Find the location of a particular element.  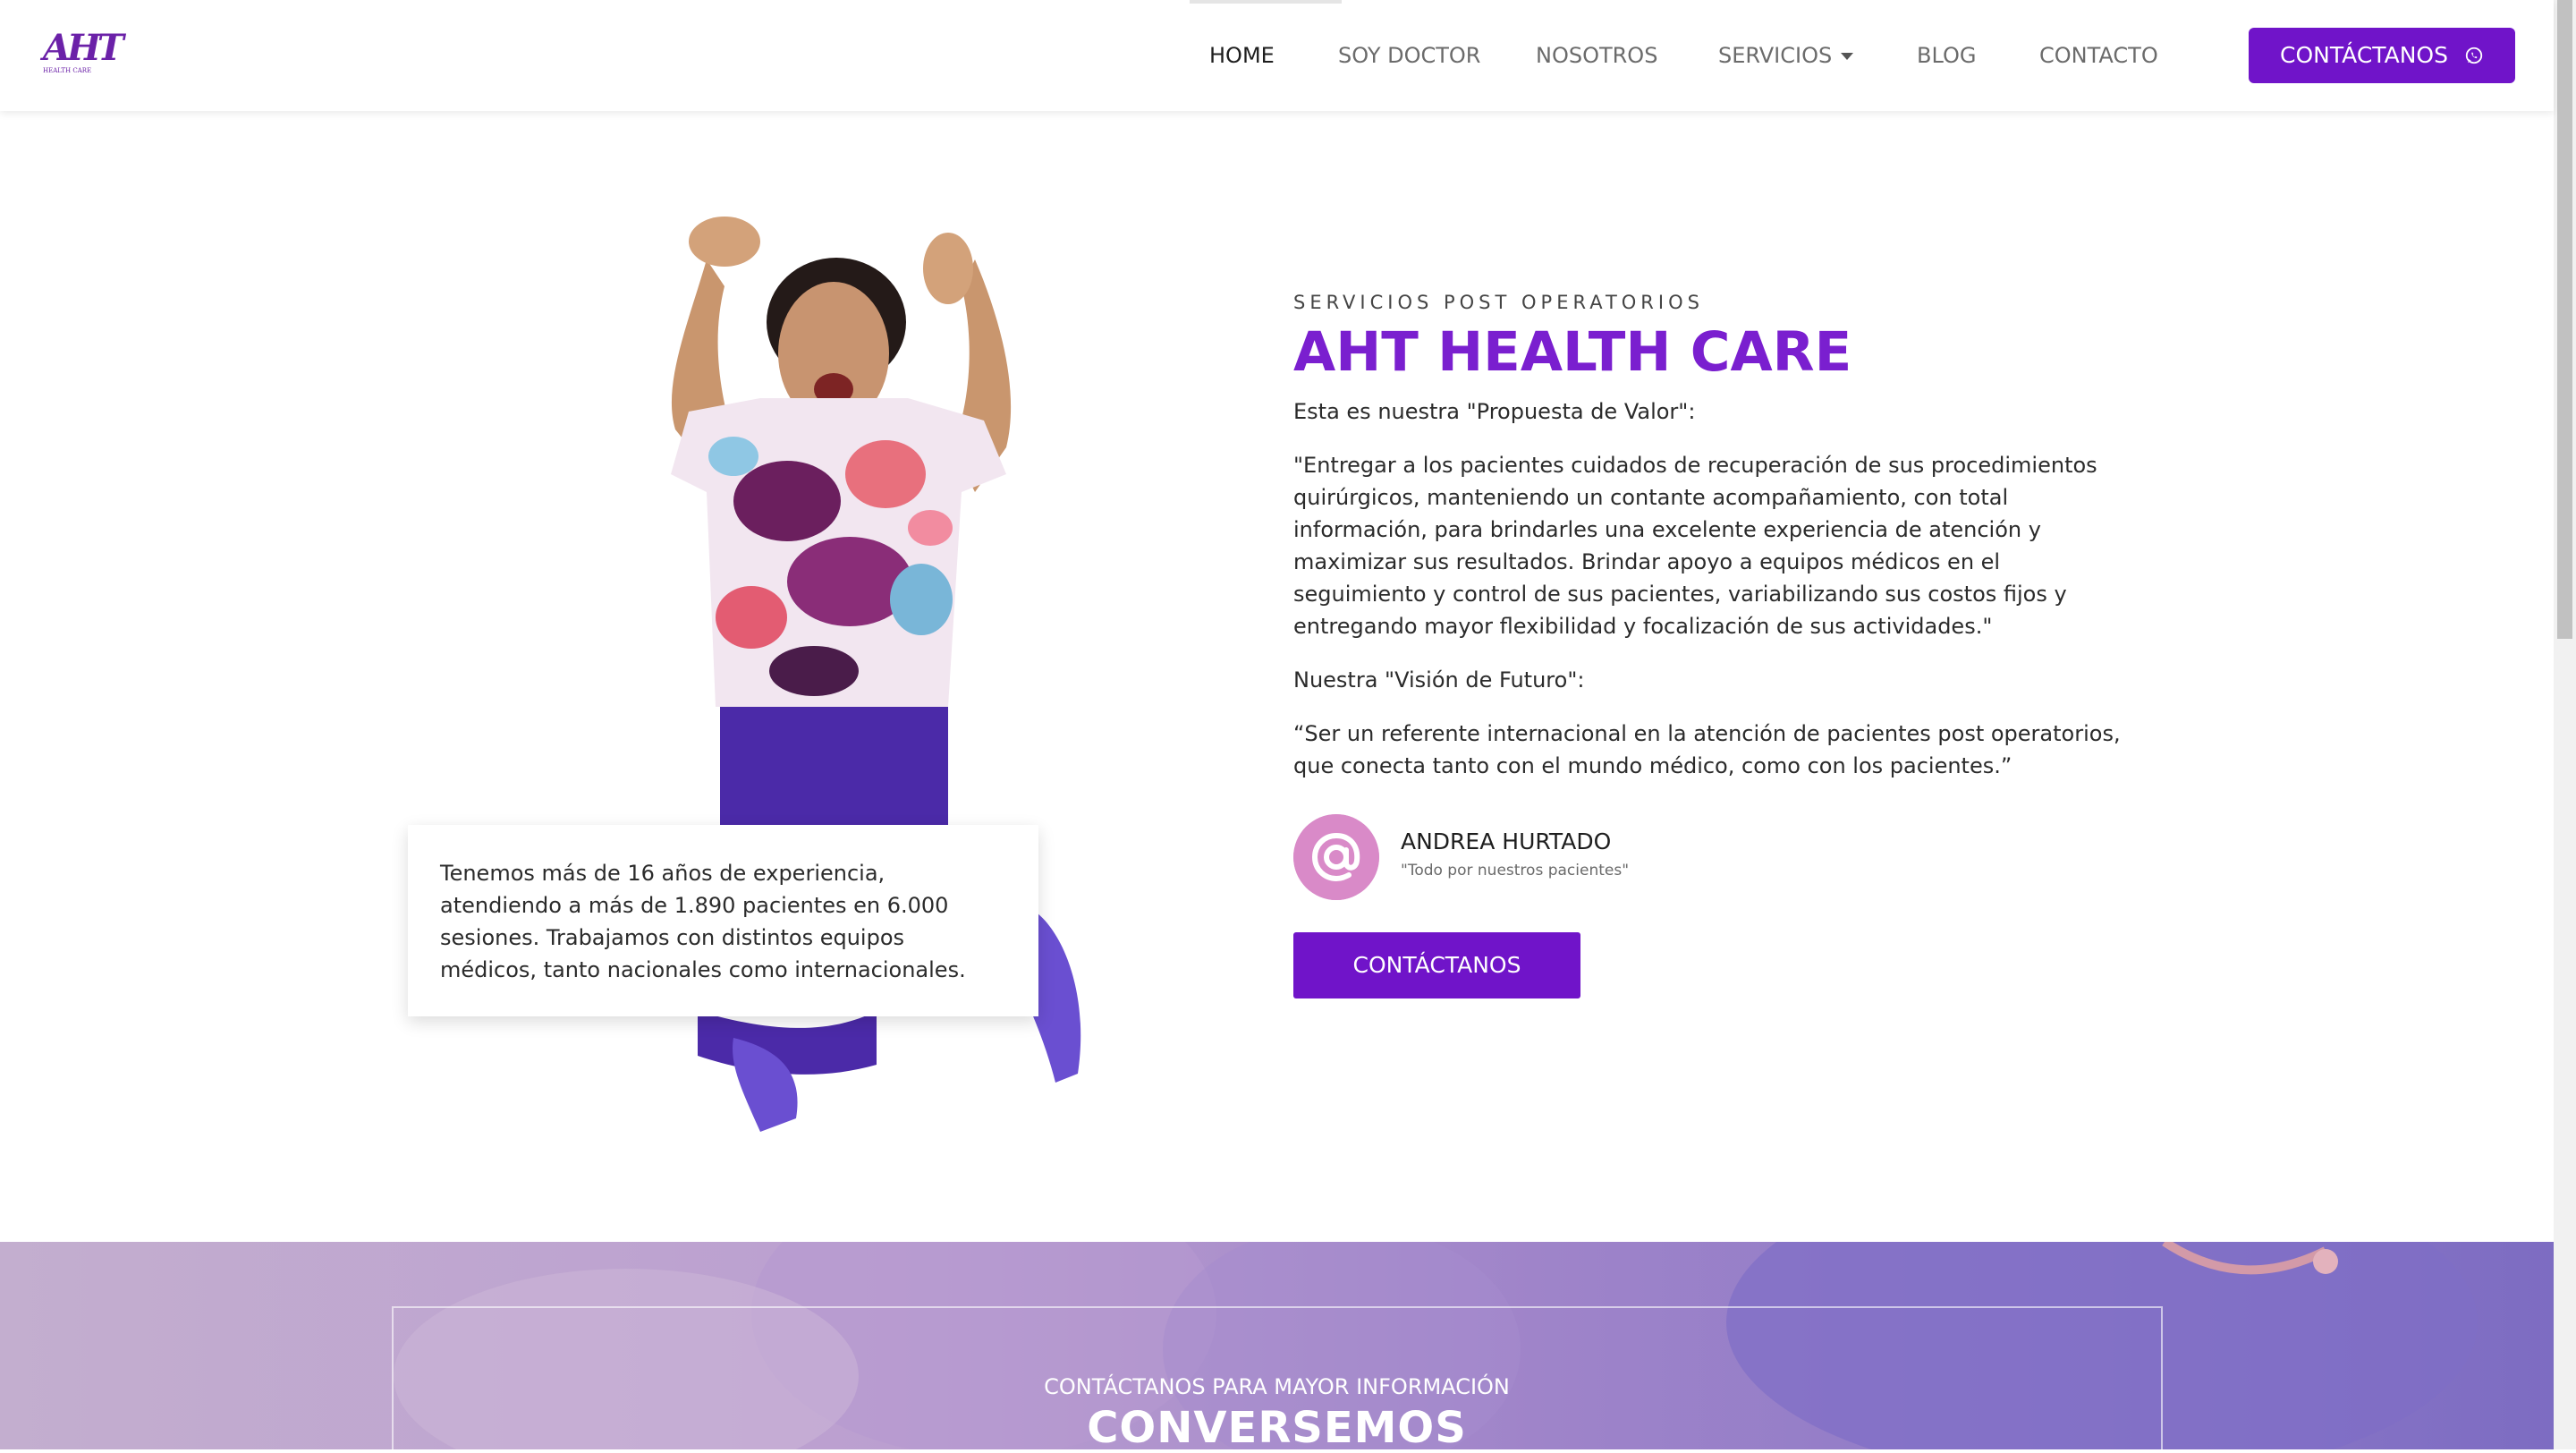

nav-servicios-label: SERVICIOS is located at coordinates (1775, 55).